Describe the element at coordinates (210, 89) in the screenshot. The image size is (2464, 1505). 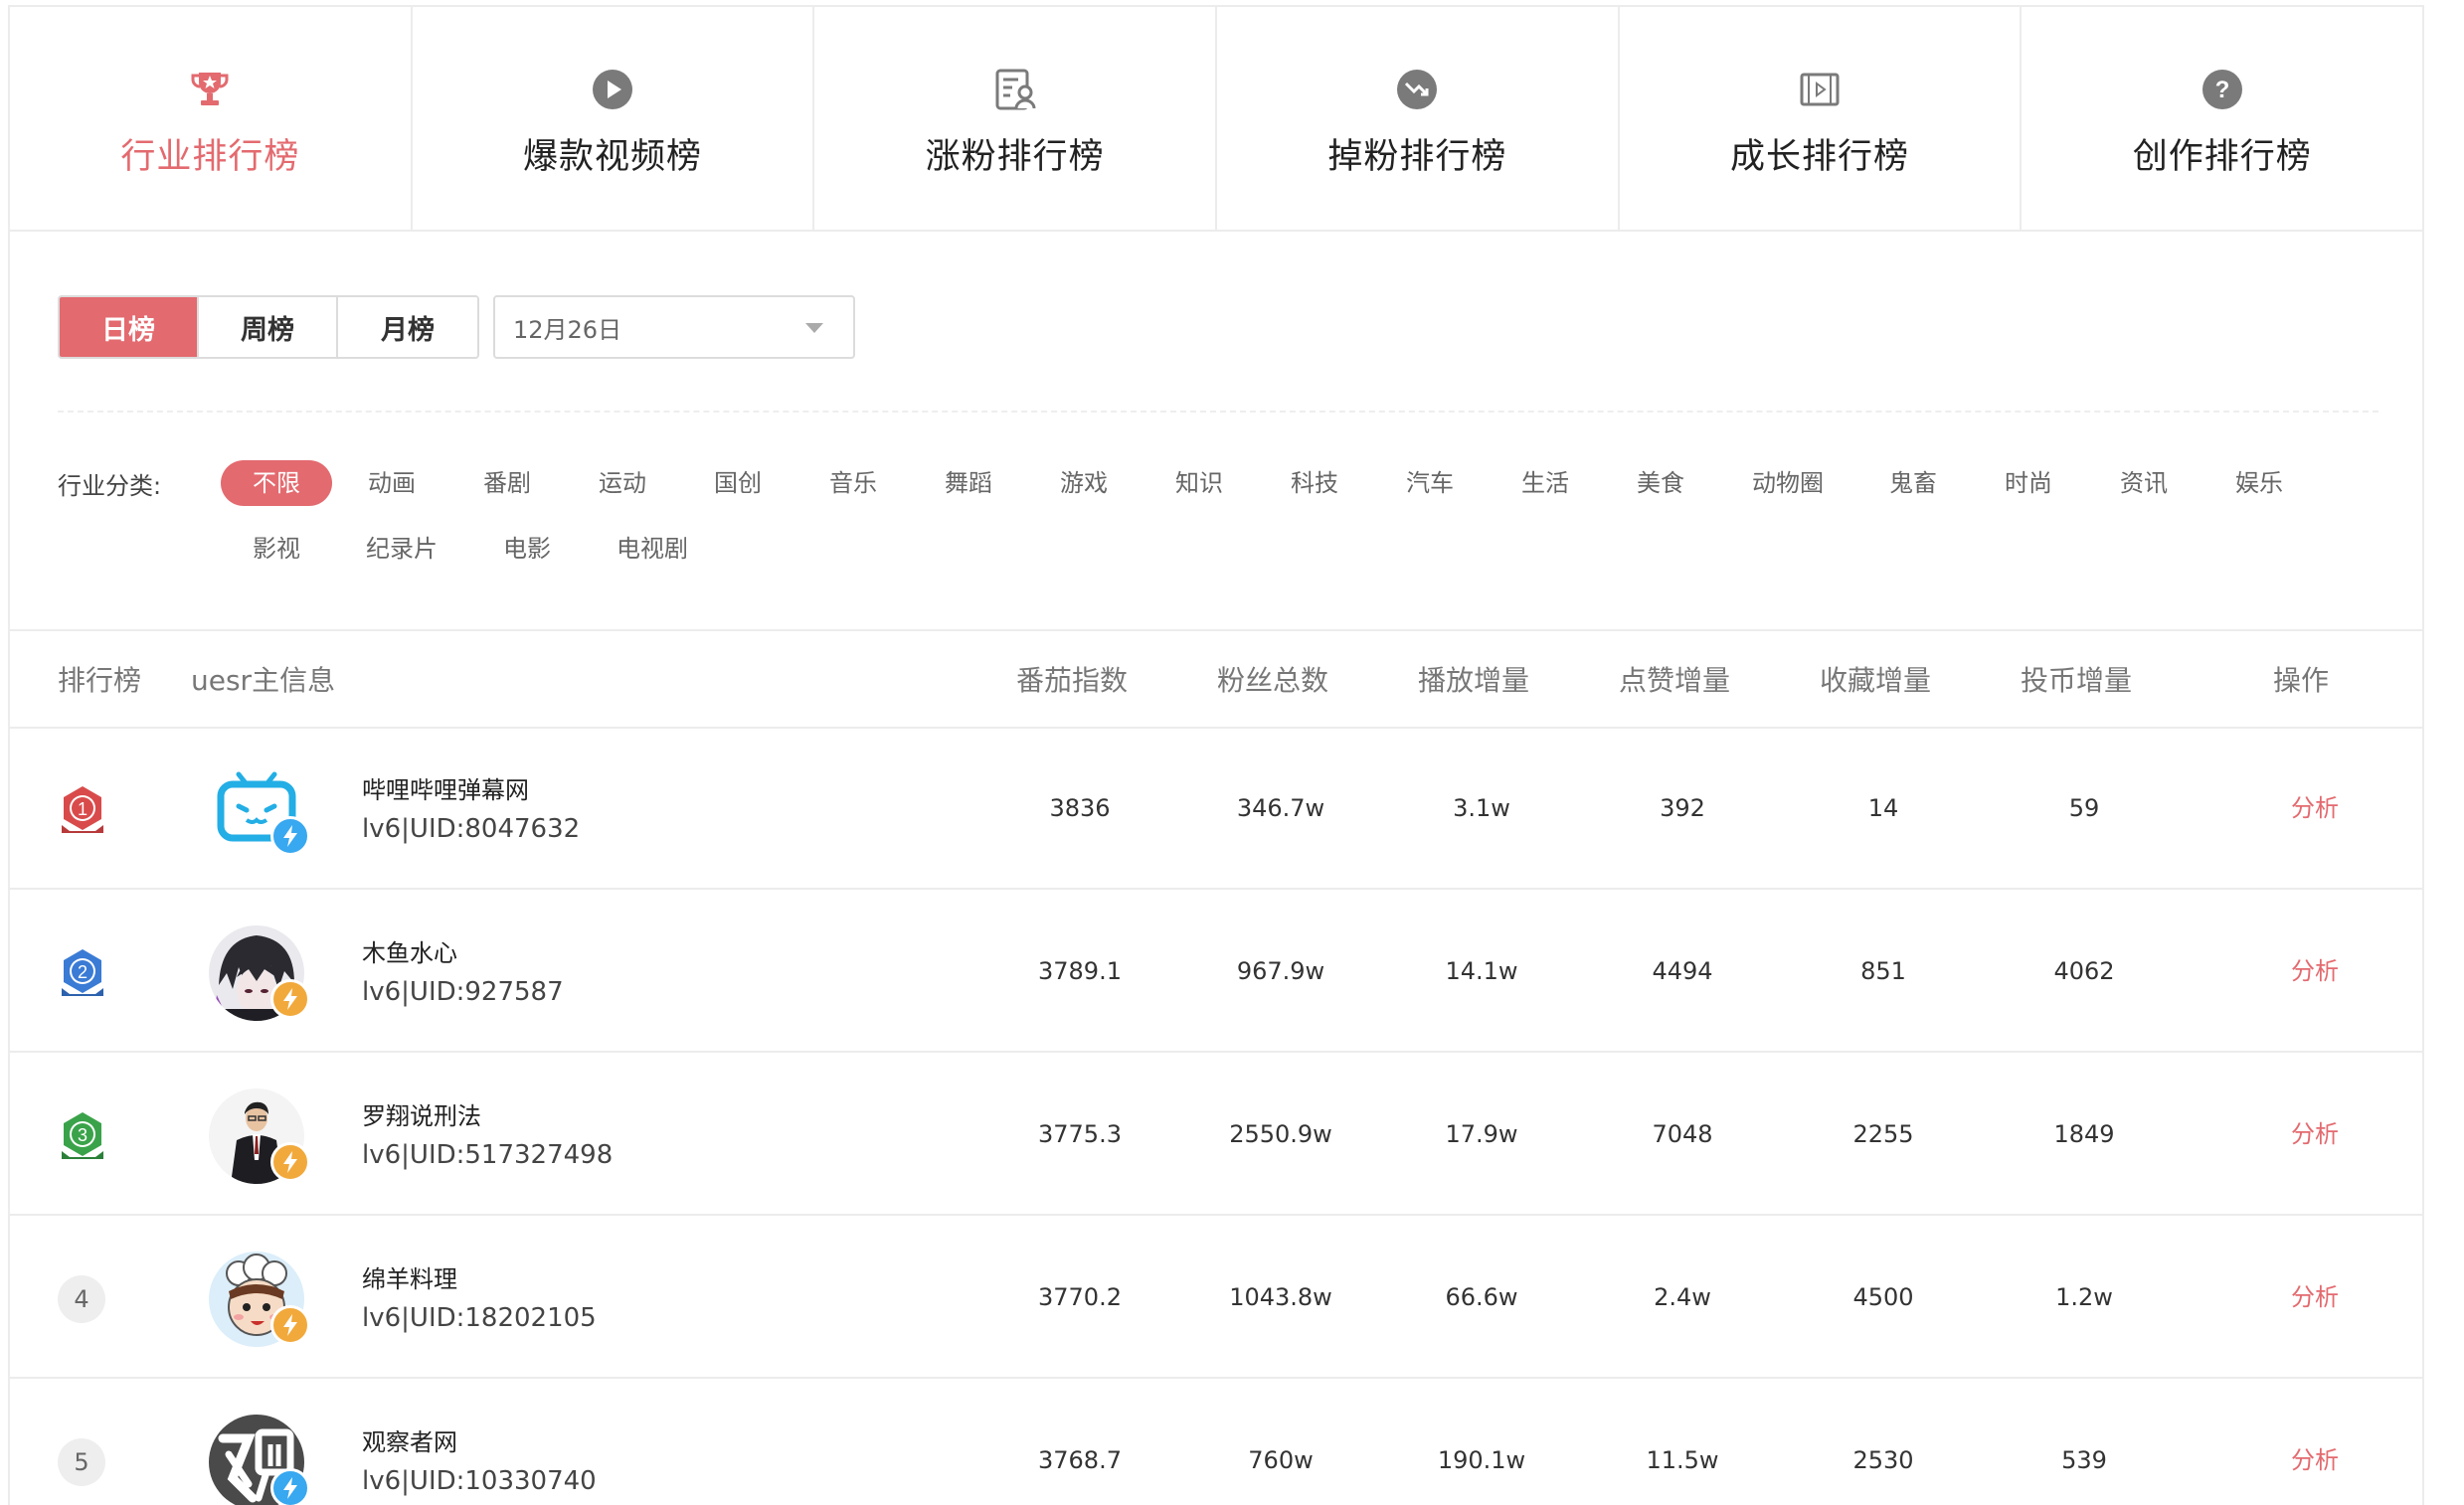
I see `trophy-icon` at that location.